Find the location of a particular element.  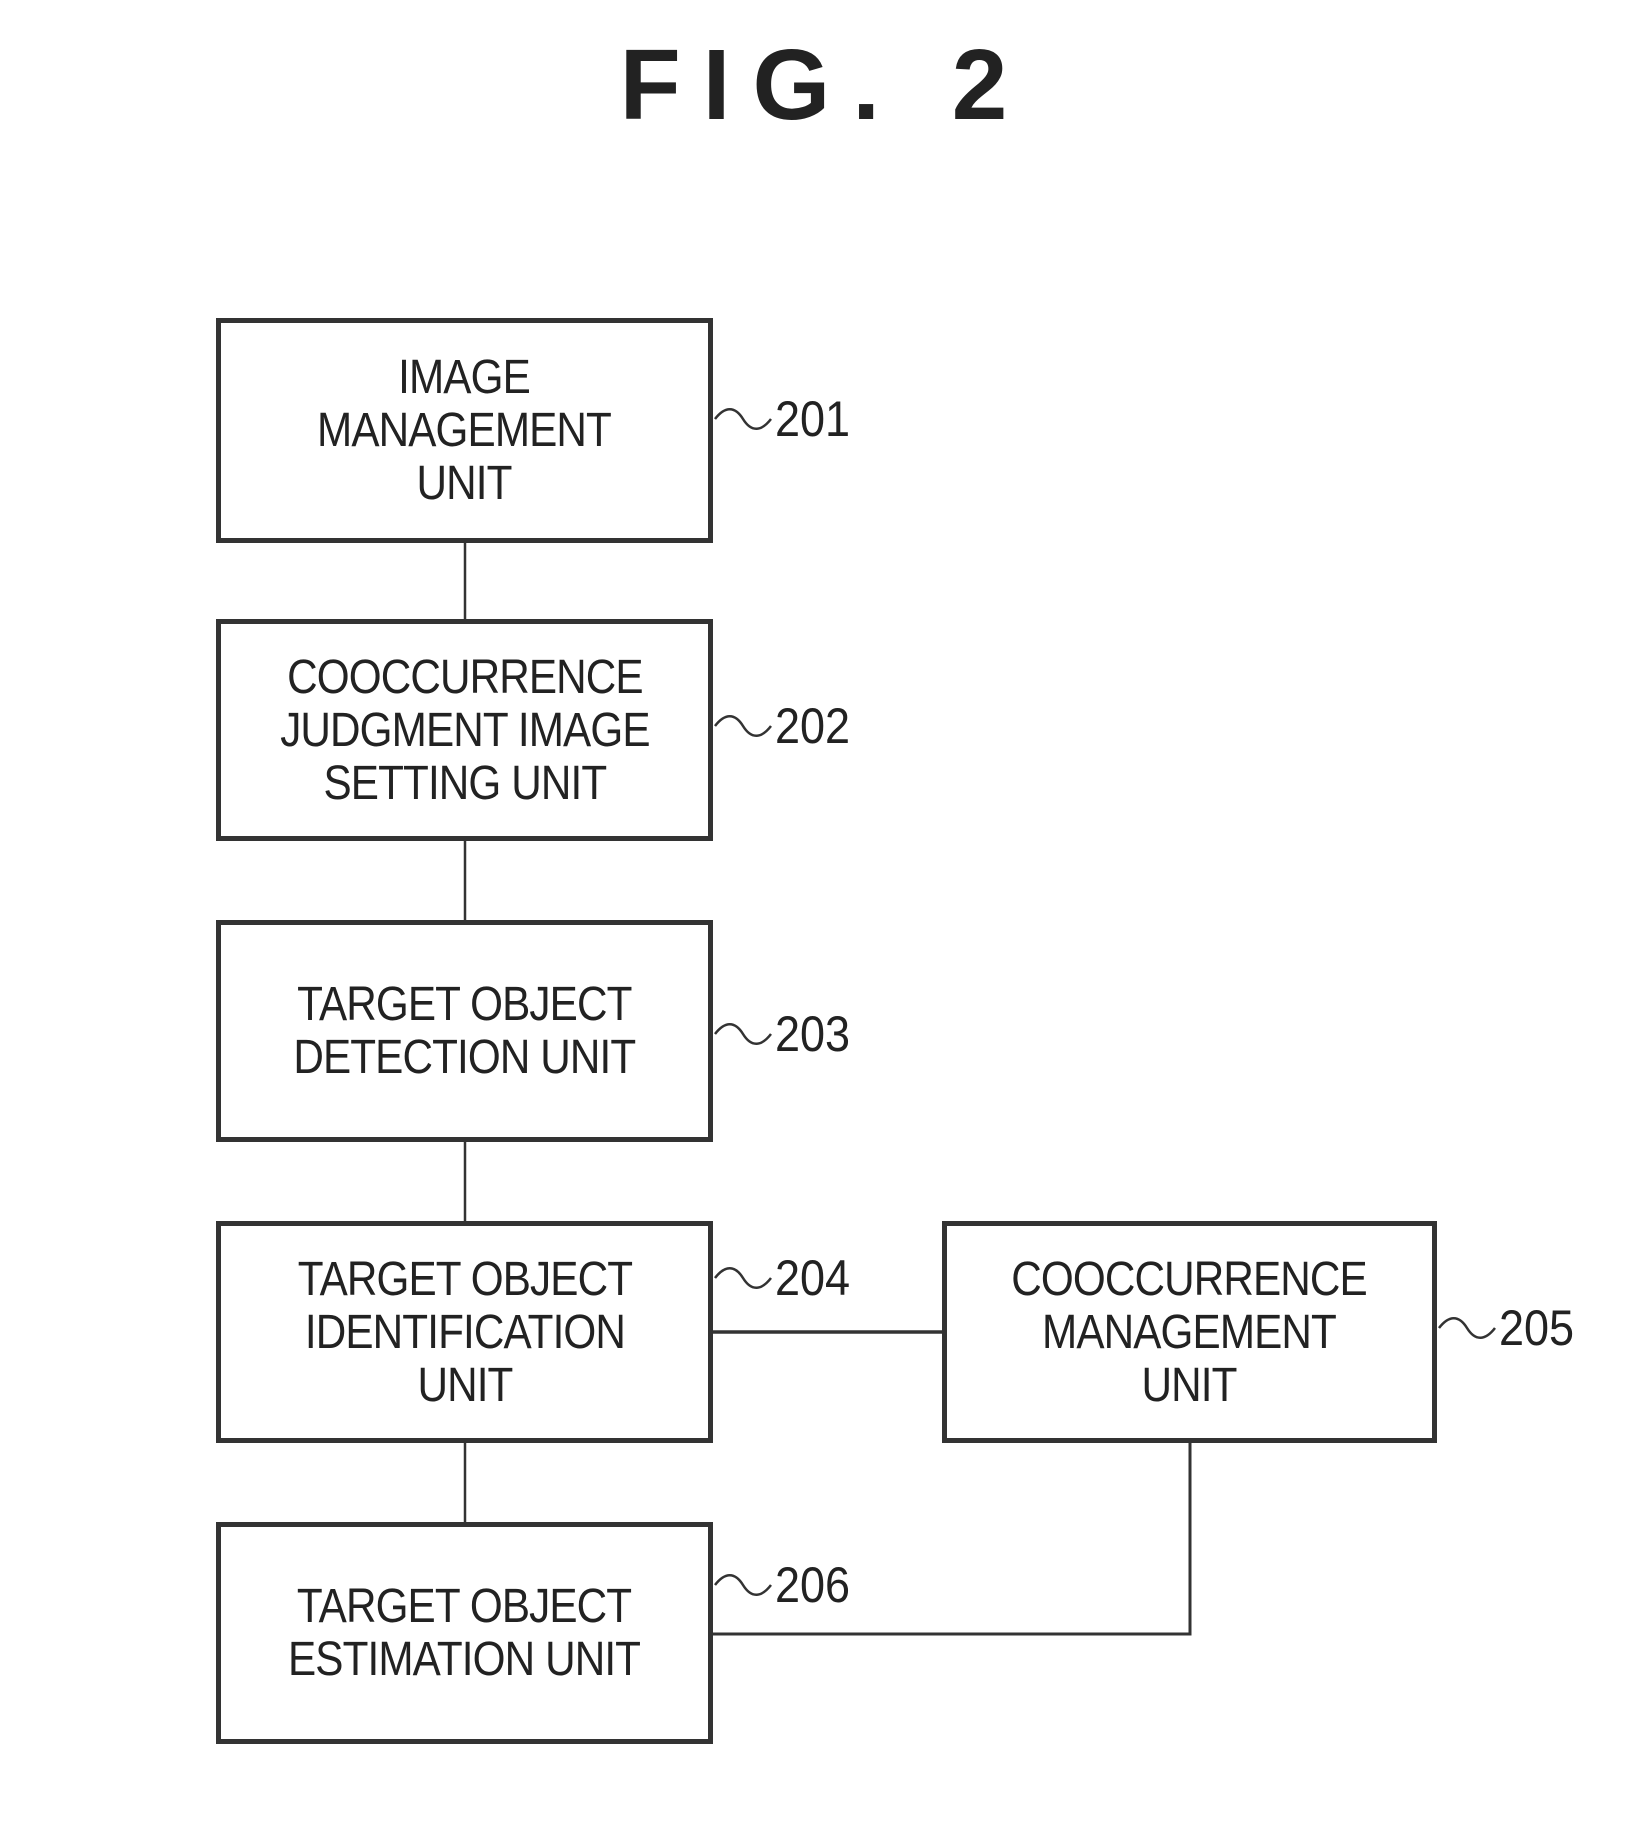

block-label: TARGET OBJECT IDENTIFICATION UNIT is located at coordinates (464, 1332).